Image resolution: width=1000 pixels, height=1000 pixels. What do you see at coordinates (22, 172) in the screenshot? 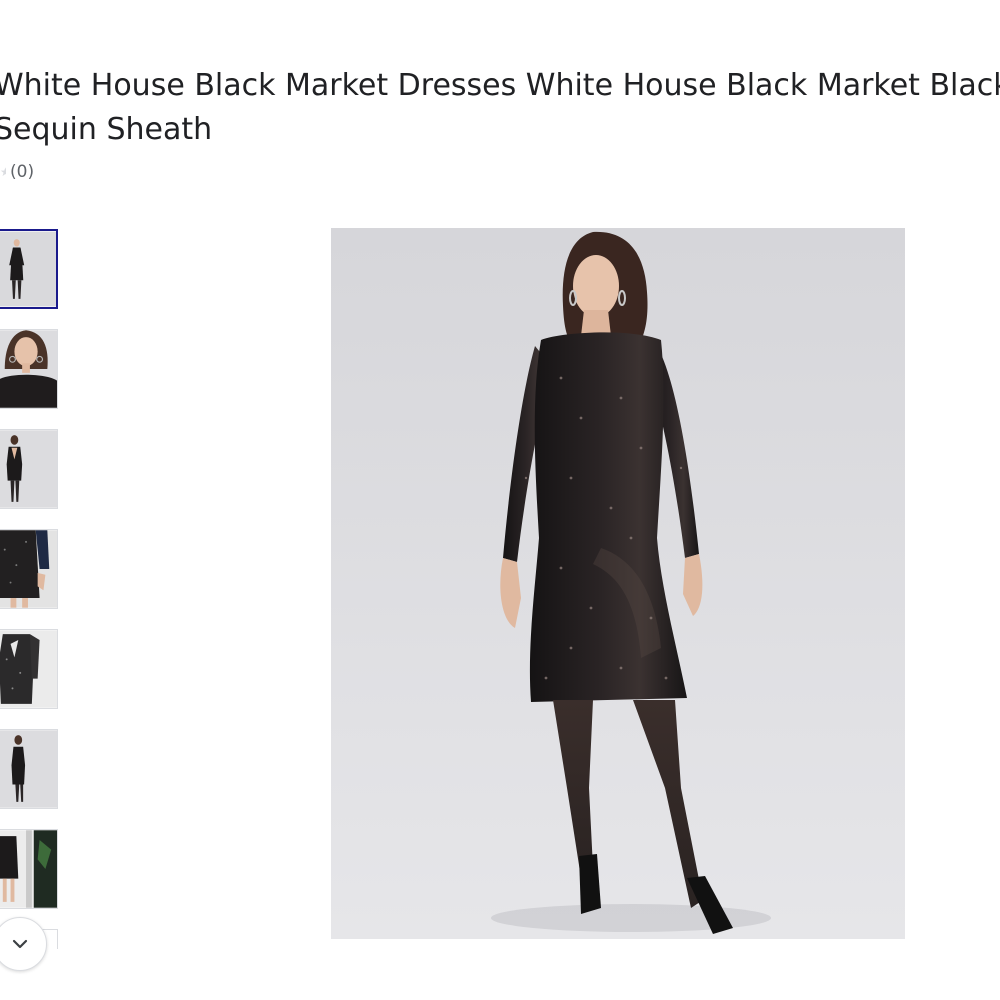
I see `rating-count: (0)` at bounding box center [22, 172].